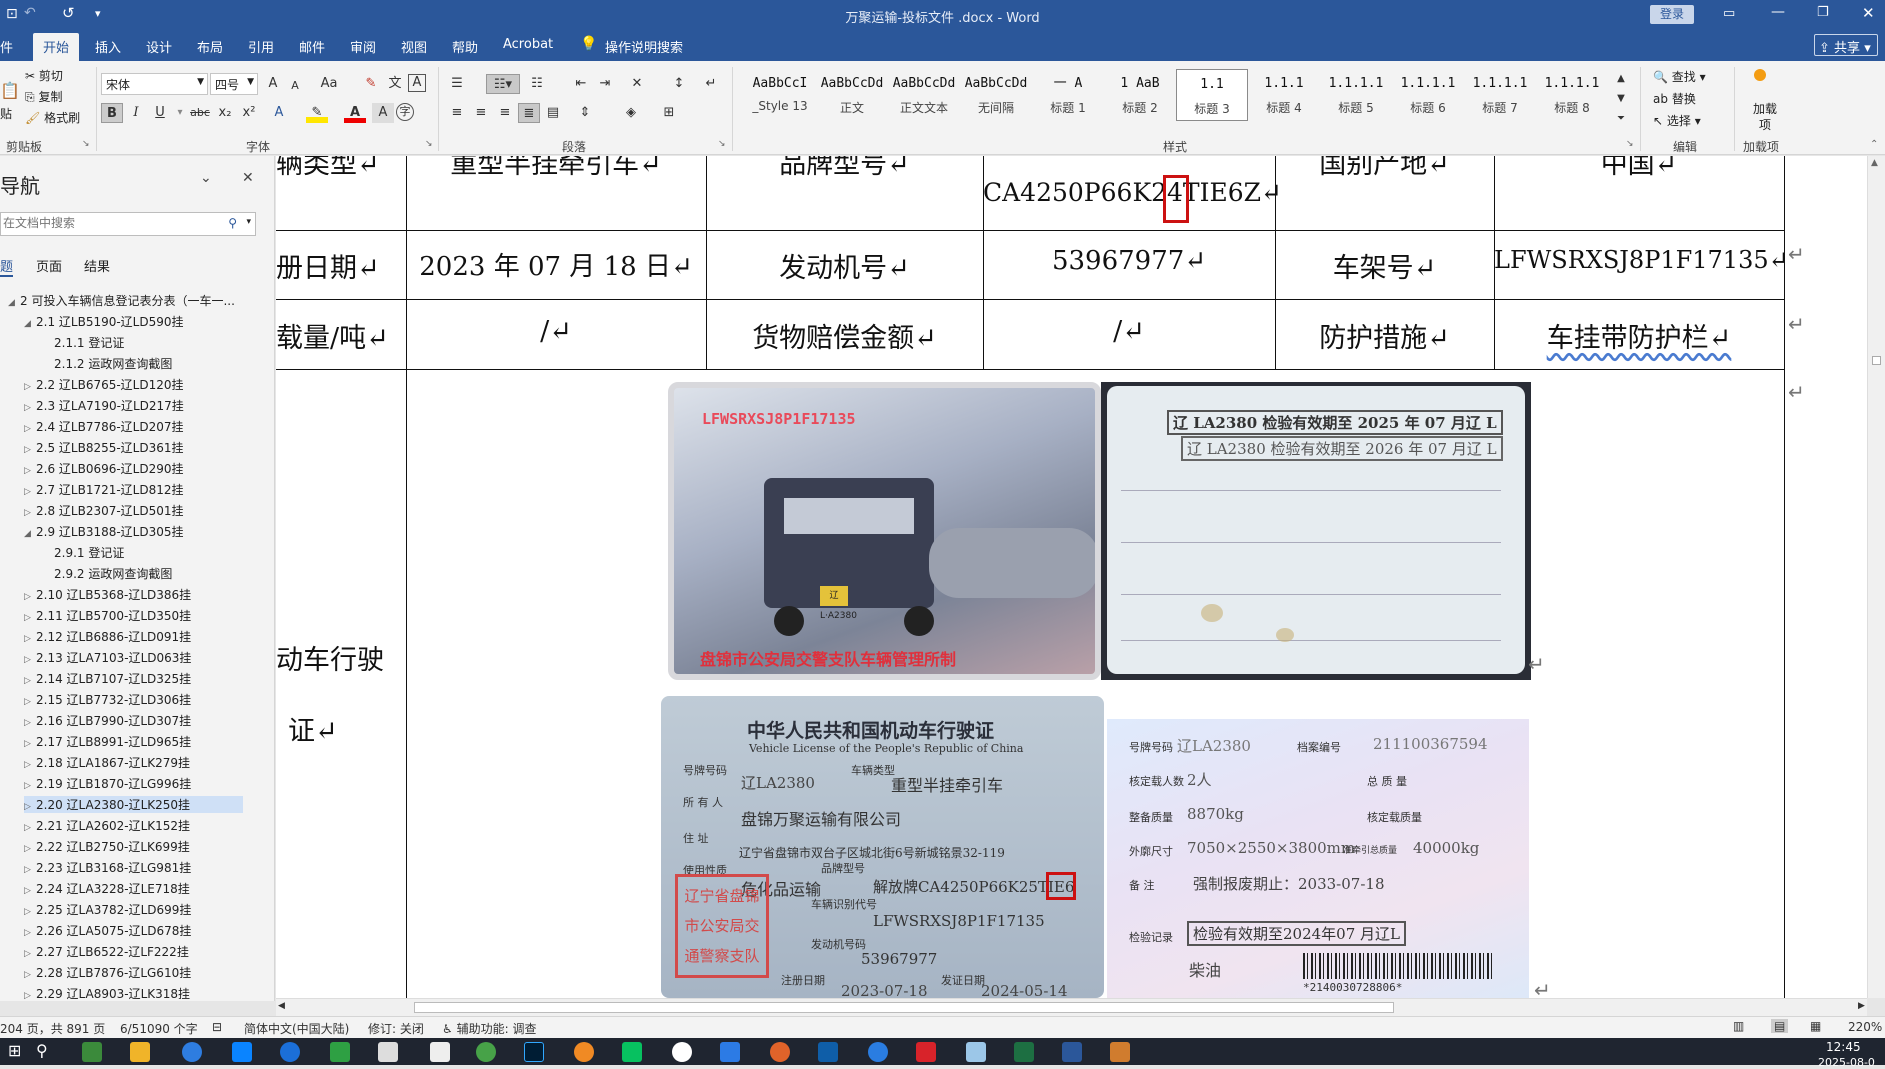  I want to click on styles-more-icon: ⏷, so click(1621, 119).